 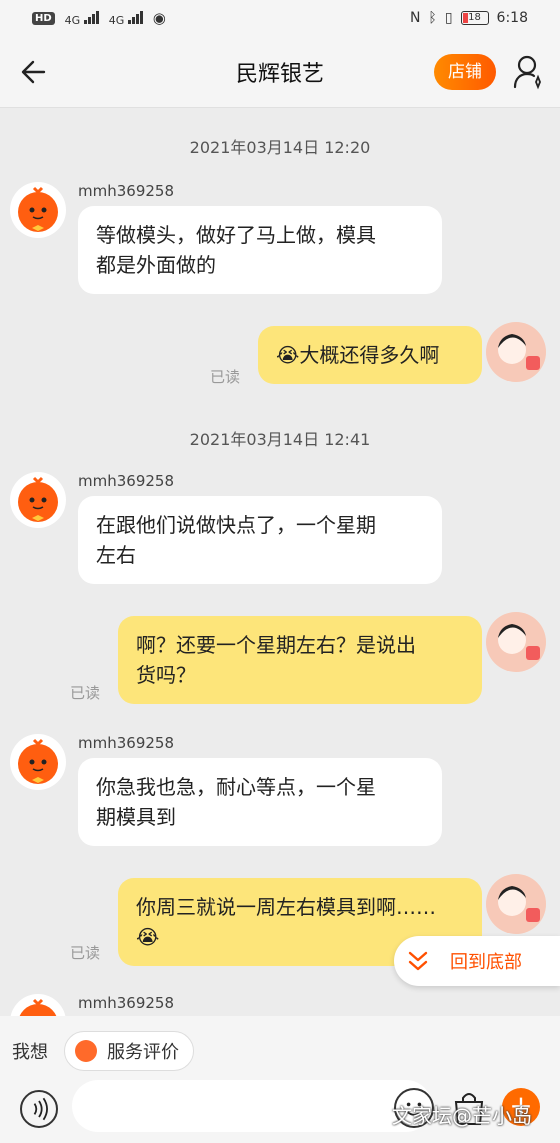 What do you see at coordinates (159, 18) in the screenshot?
I see `eye-icon: ◉` at bounding box center [159, 18].